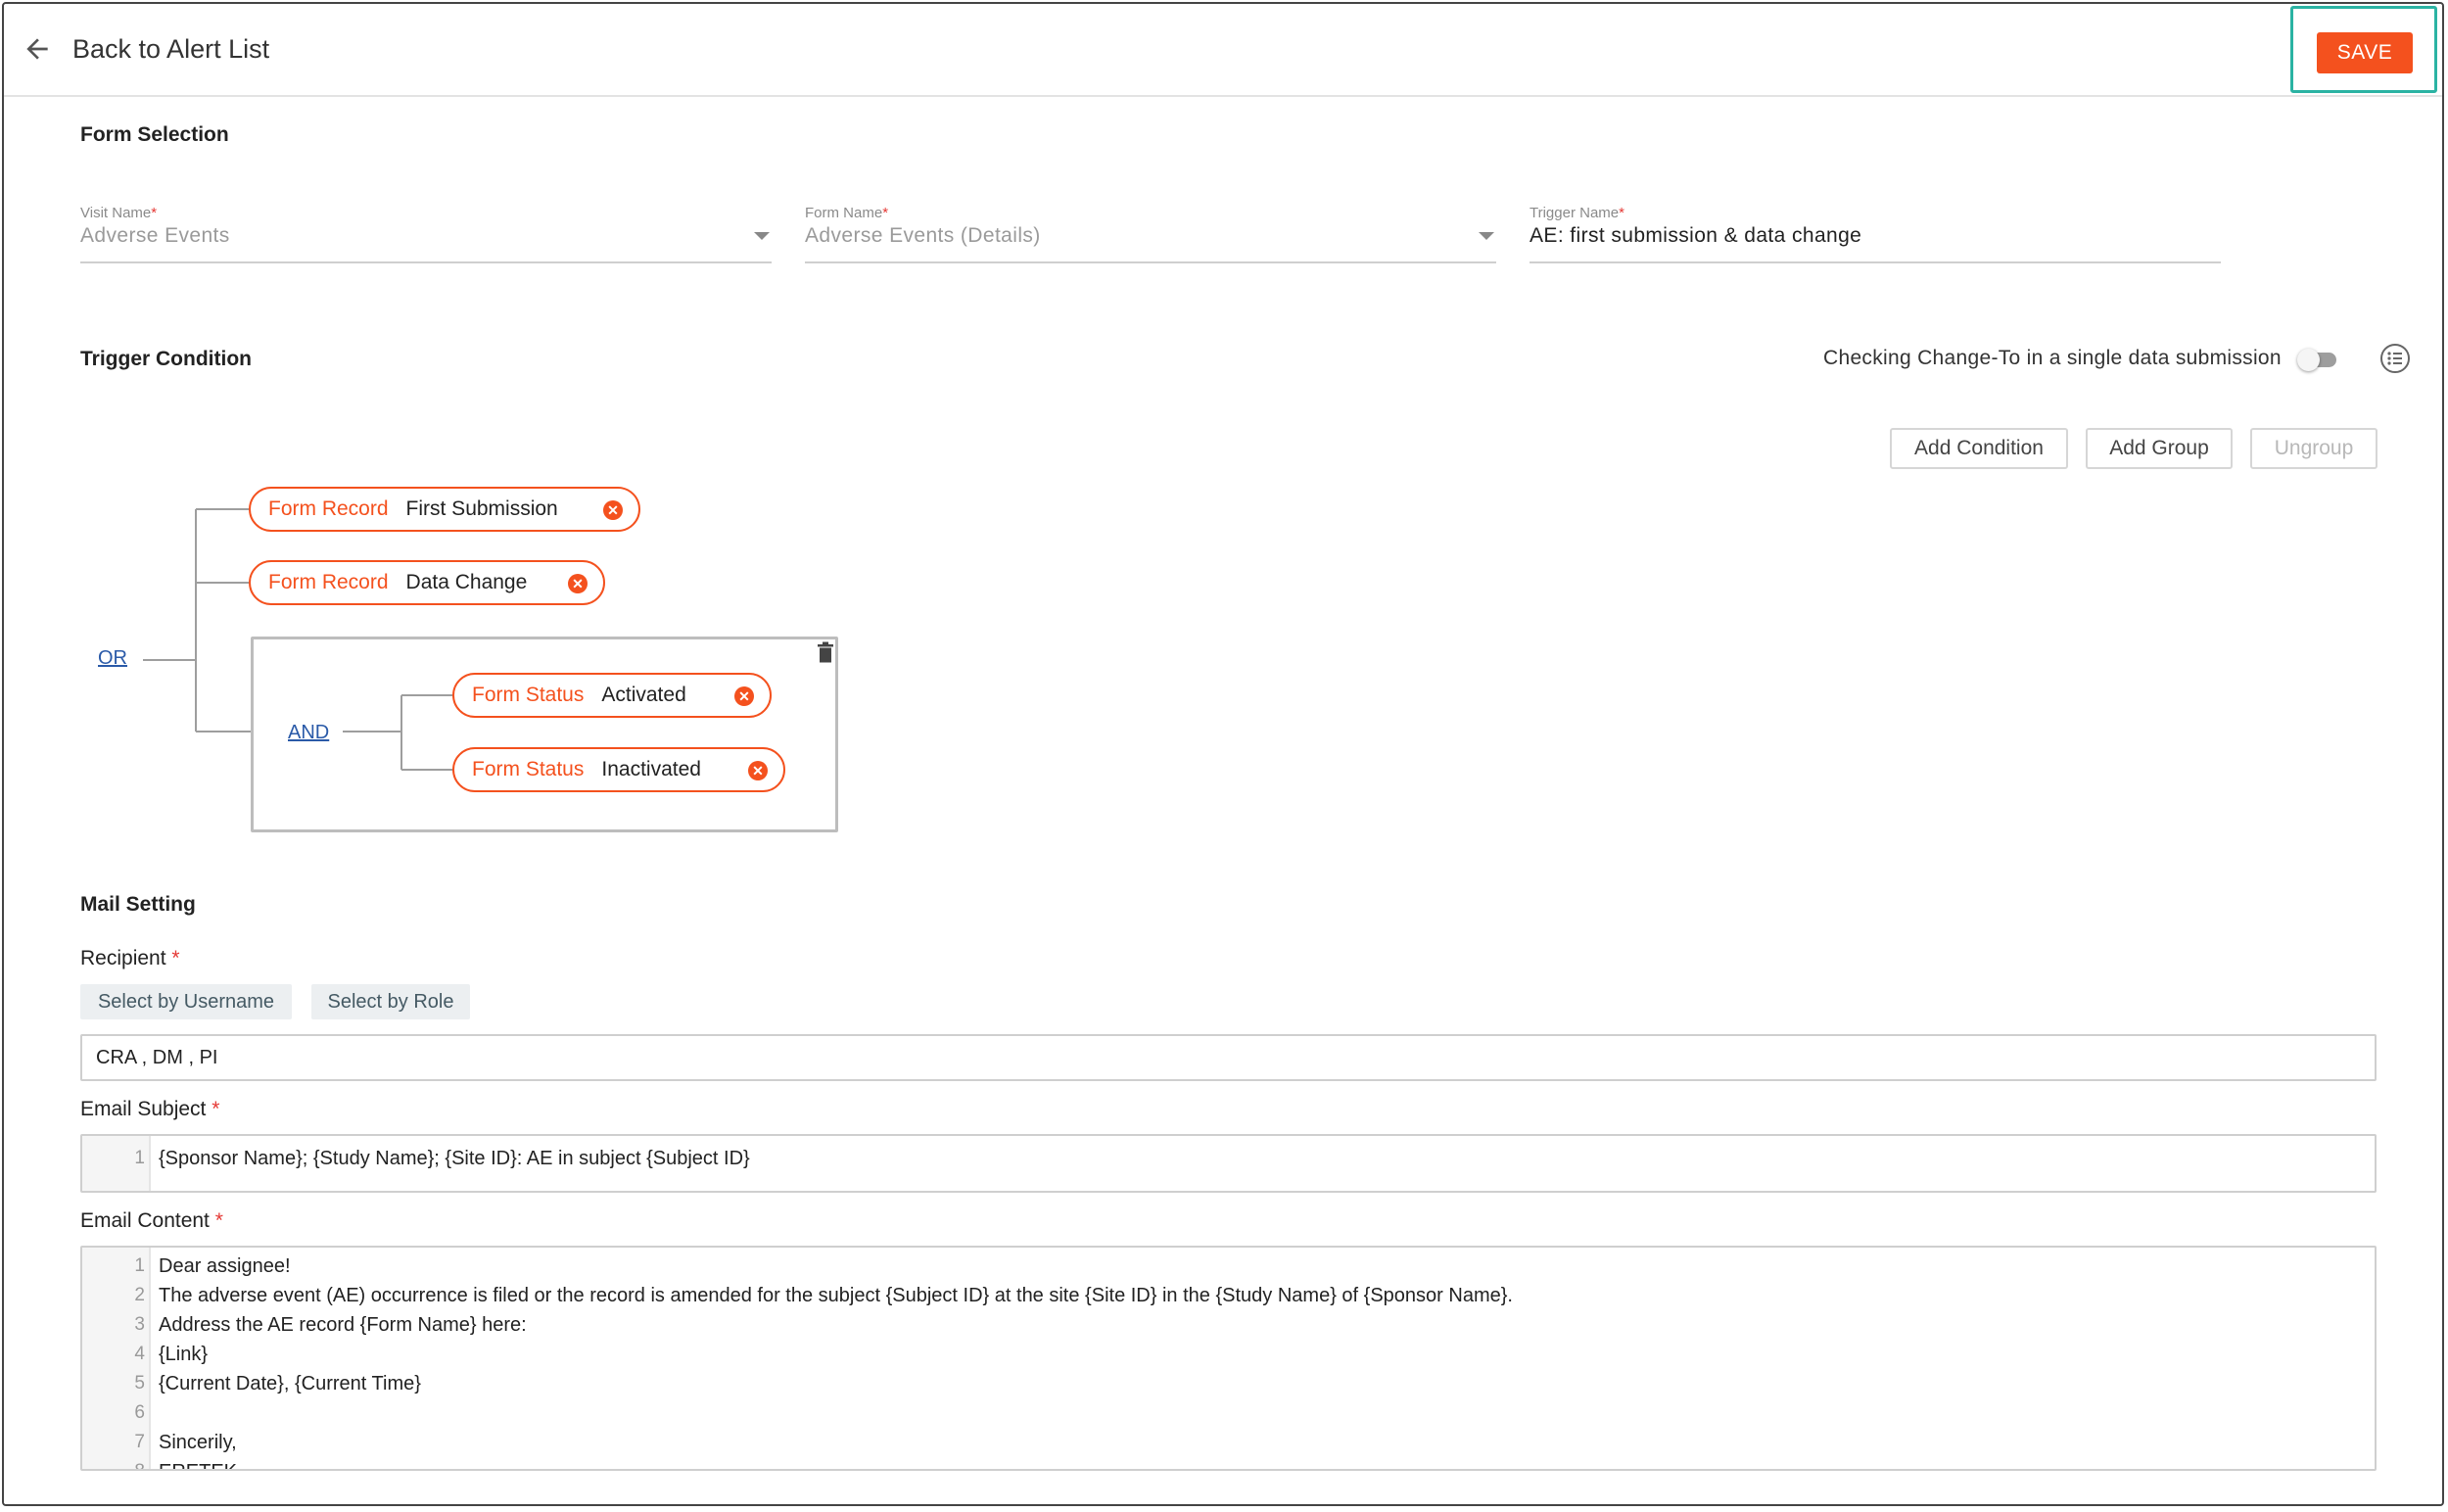  I want to click on email-content-label: Email Content *, so click(151, 1220).